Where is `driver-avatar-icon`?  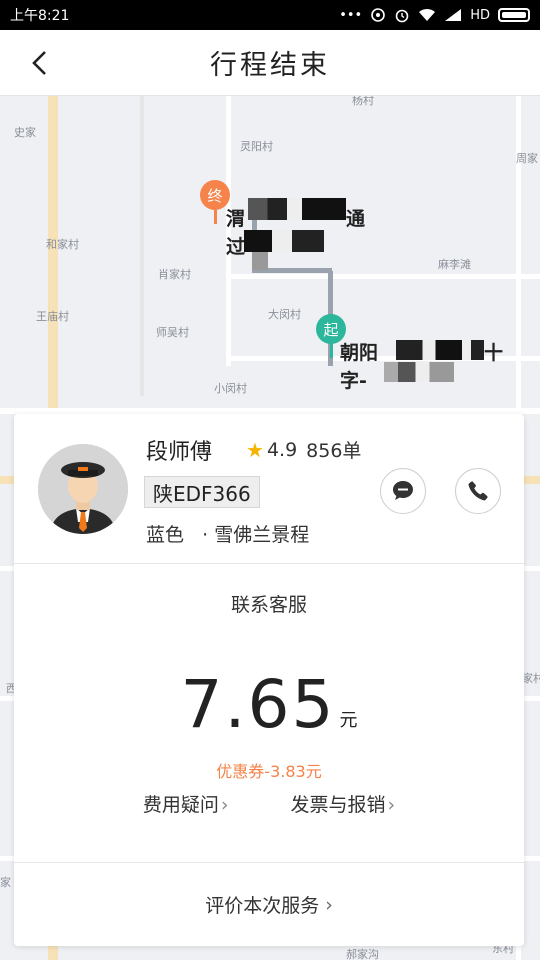
driver-avatar-icon is located at coordinates (83, 489).